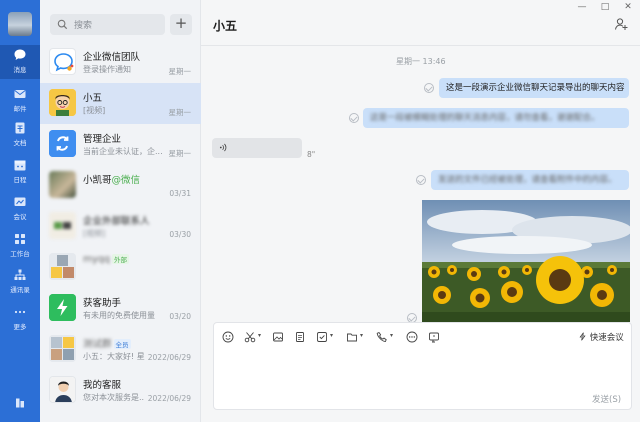  Describe the element at coordinates (20, 254) in the screenshot. I see `rail-label-workbench: 工作台` at that location.